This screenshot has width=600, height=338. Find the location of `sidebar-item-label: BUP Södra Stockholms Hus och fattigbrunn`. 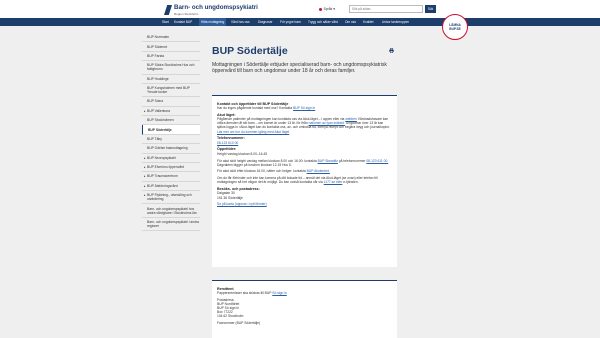

sidebar-item-label: BUP Södra Stockholms Hus och fattigbrunn is located at coordinates (171, 67).